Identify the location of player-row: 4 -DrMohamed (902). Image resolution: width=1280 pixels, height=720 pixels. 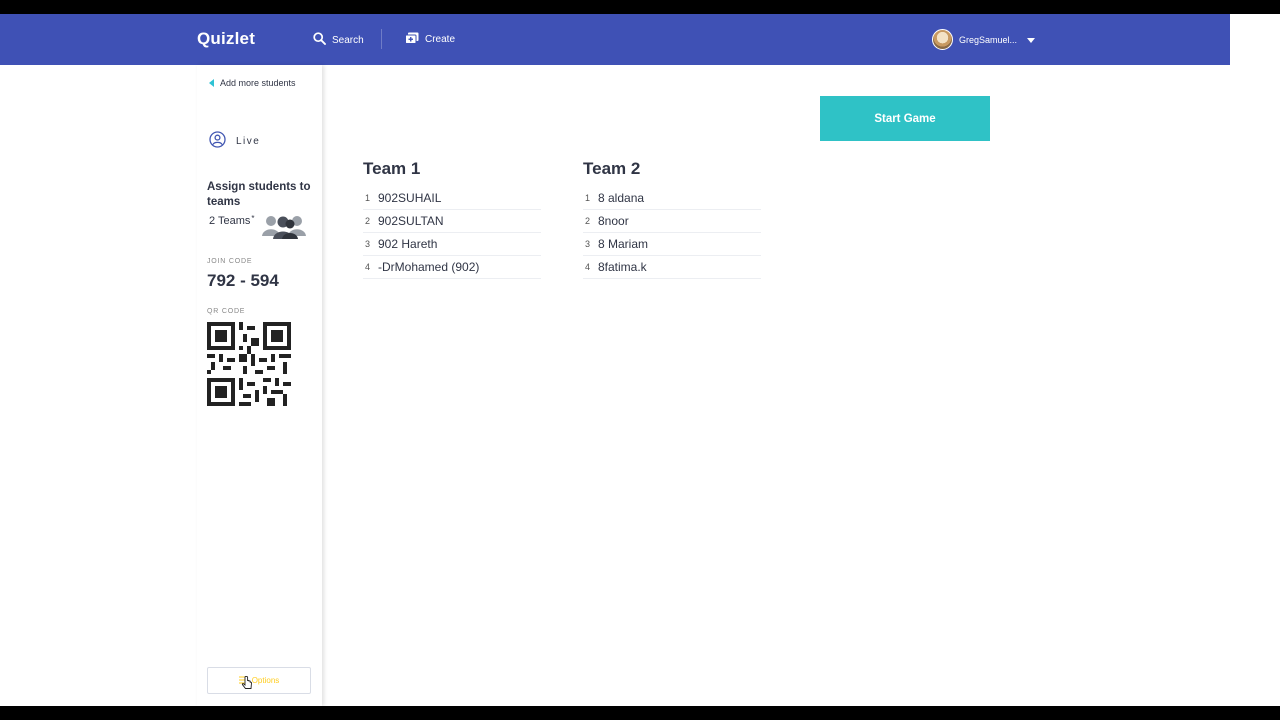
(452, 267).